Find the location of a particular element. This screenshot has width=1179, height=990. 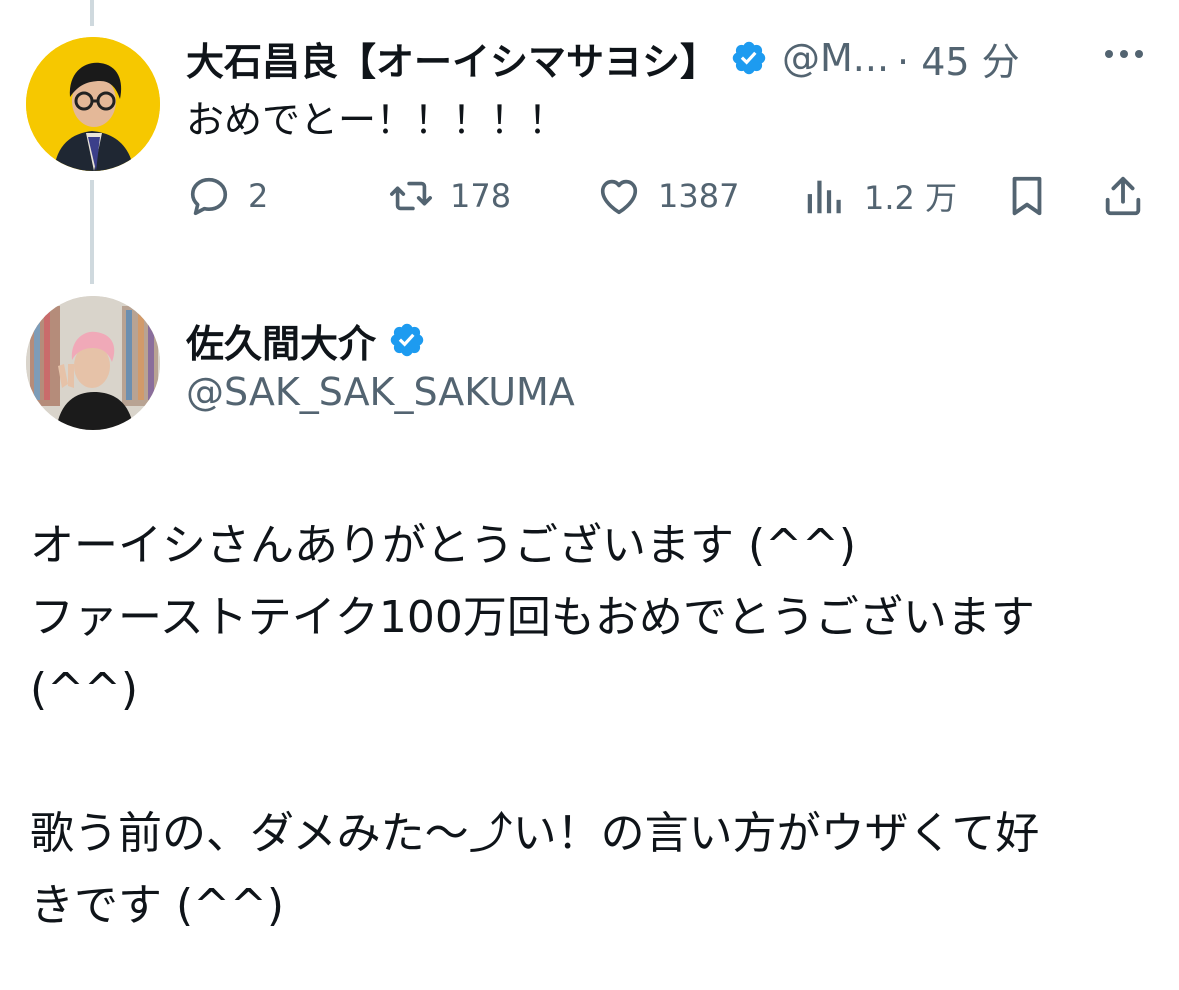

bookmark-icon is located at coordinates (1027, 196).